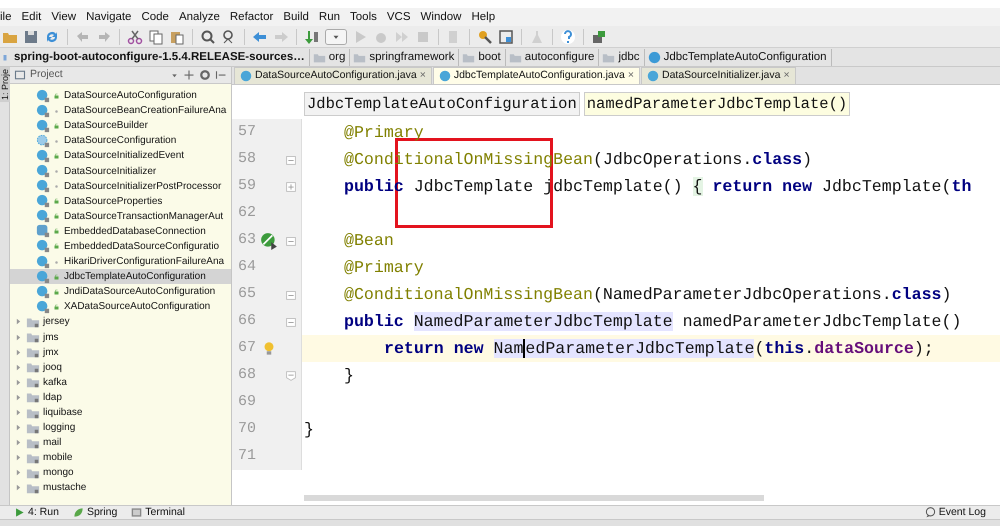 Image resolution: width=1000 pixels, height=526 pixels. I want to click on save-icon, so click(31, 36).